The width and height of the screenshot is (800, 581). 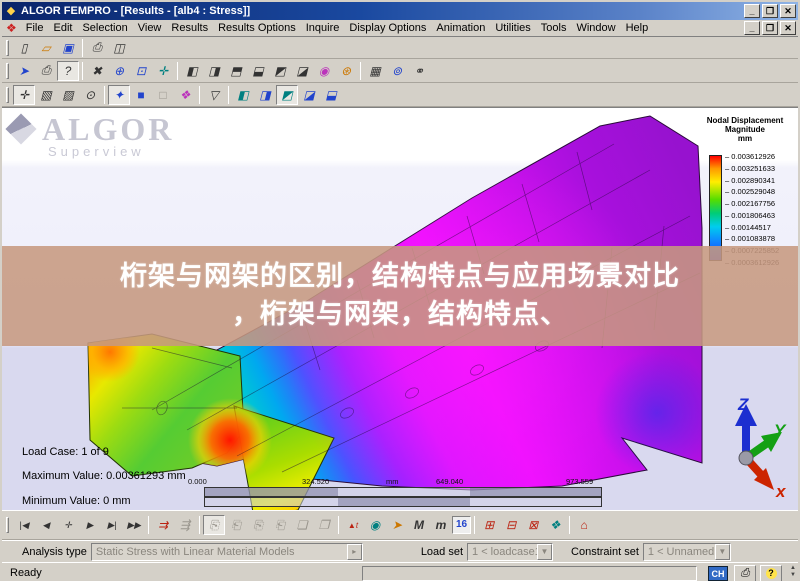 What do you see at coordinates (748, 227) in the screenshot?
I see `legend-value: 0.00144517` at bounding box center [748, 227].